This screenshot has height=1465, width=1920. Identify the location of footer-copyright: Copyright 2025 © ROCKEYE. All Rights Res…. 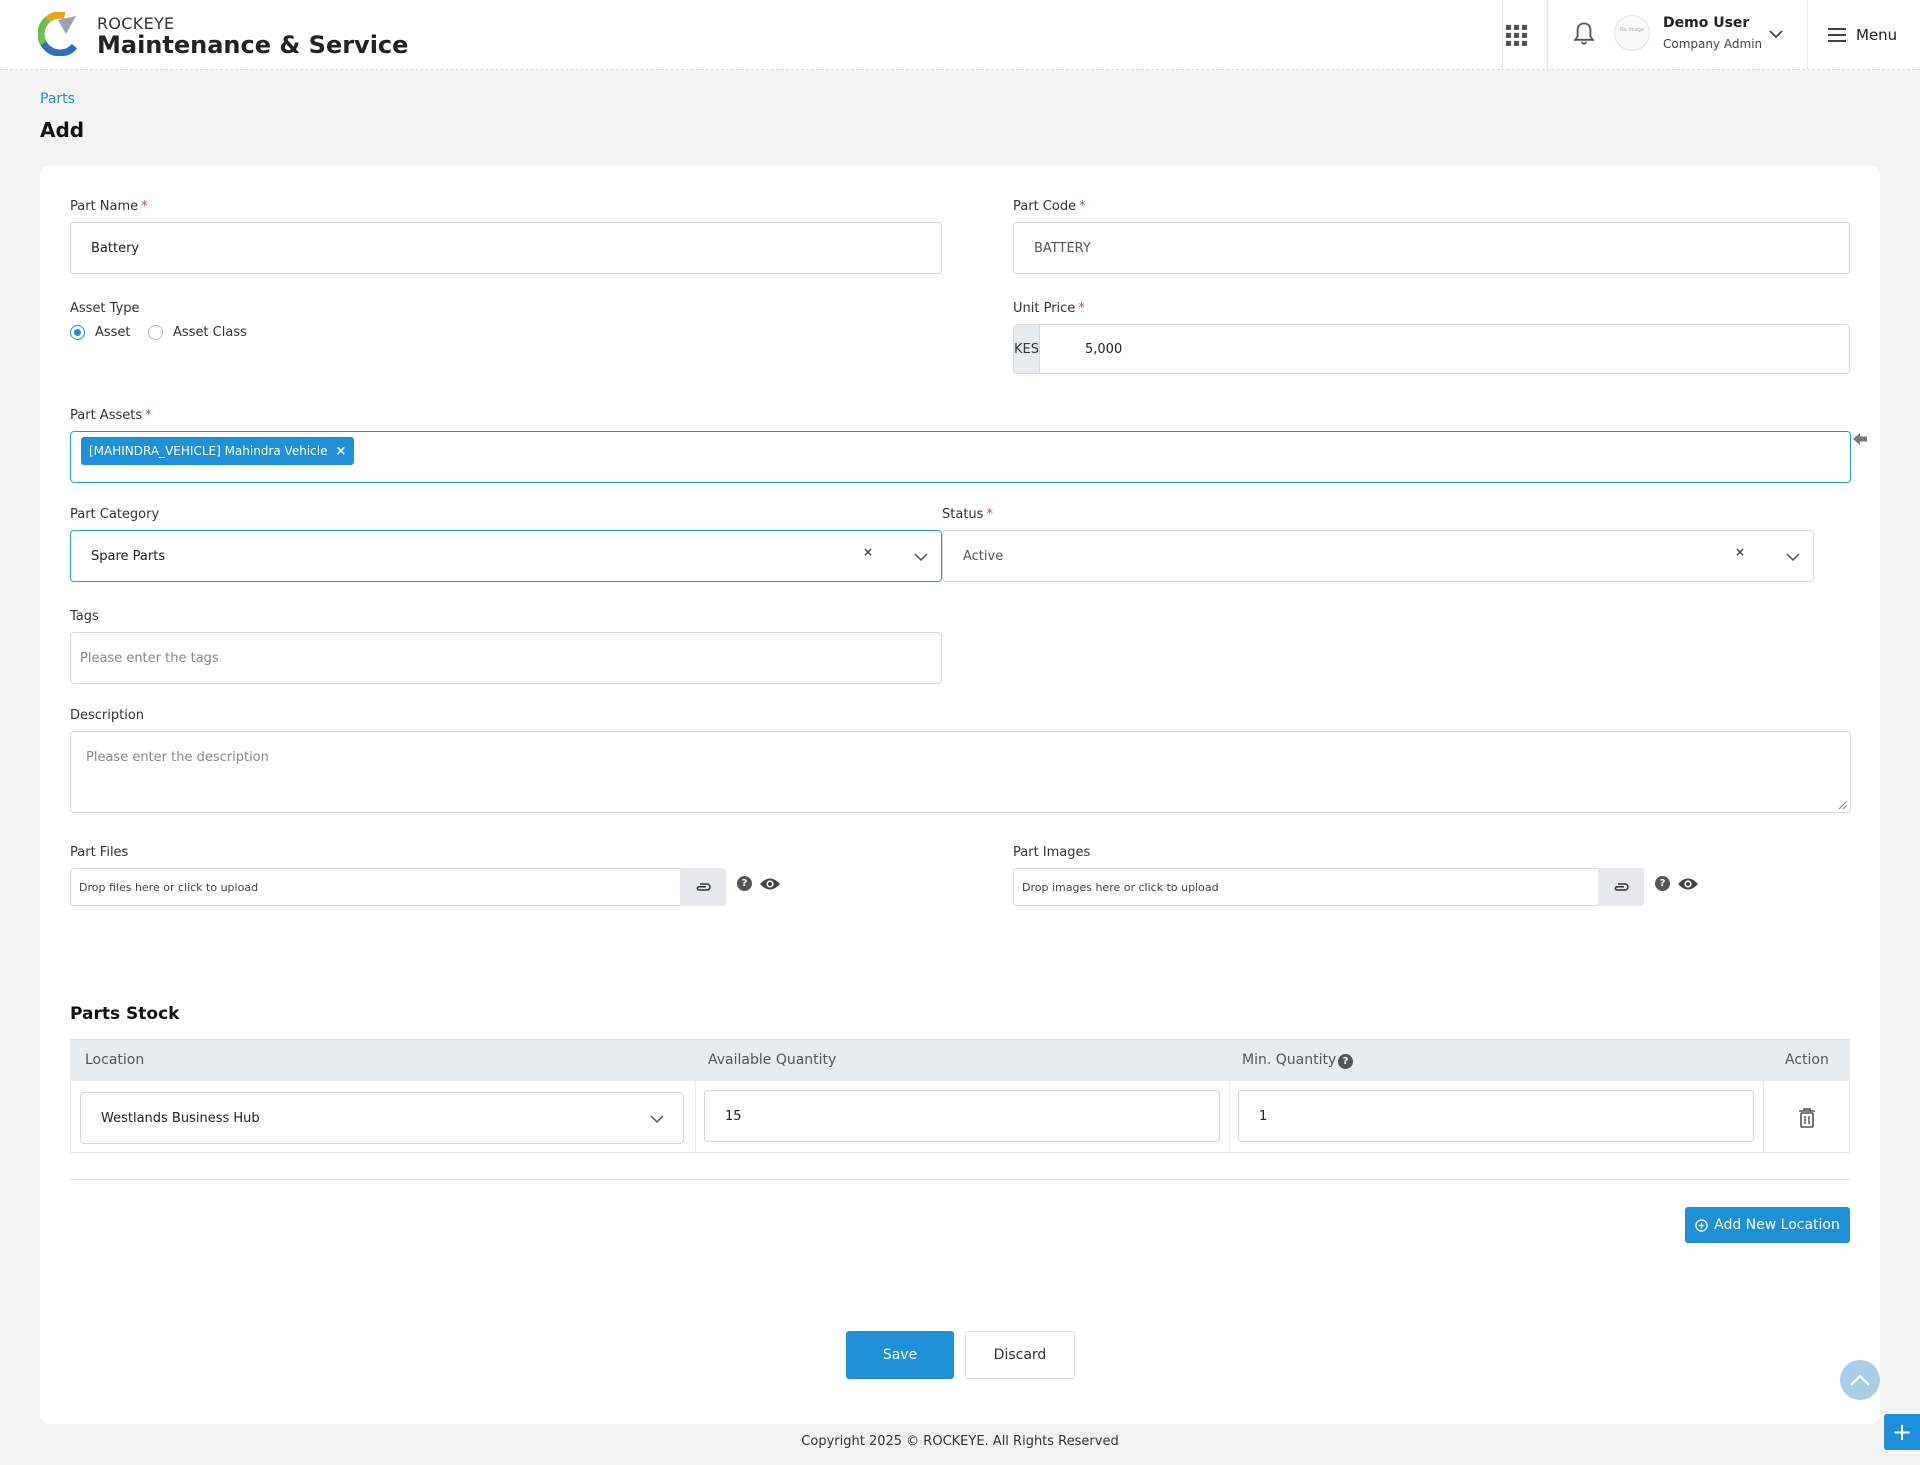
(960, 1441).